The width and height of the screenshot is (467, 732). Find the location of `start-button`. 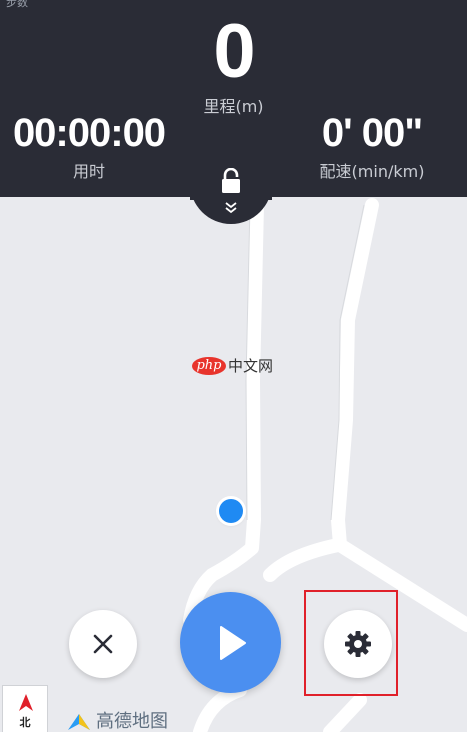

start-button is located at coordinates (230, 642).